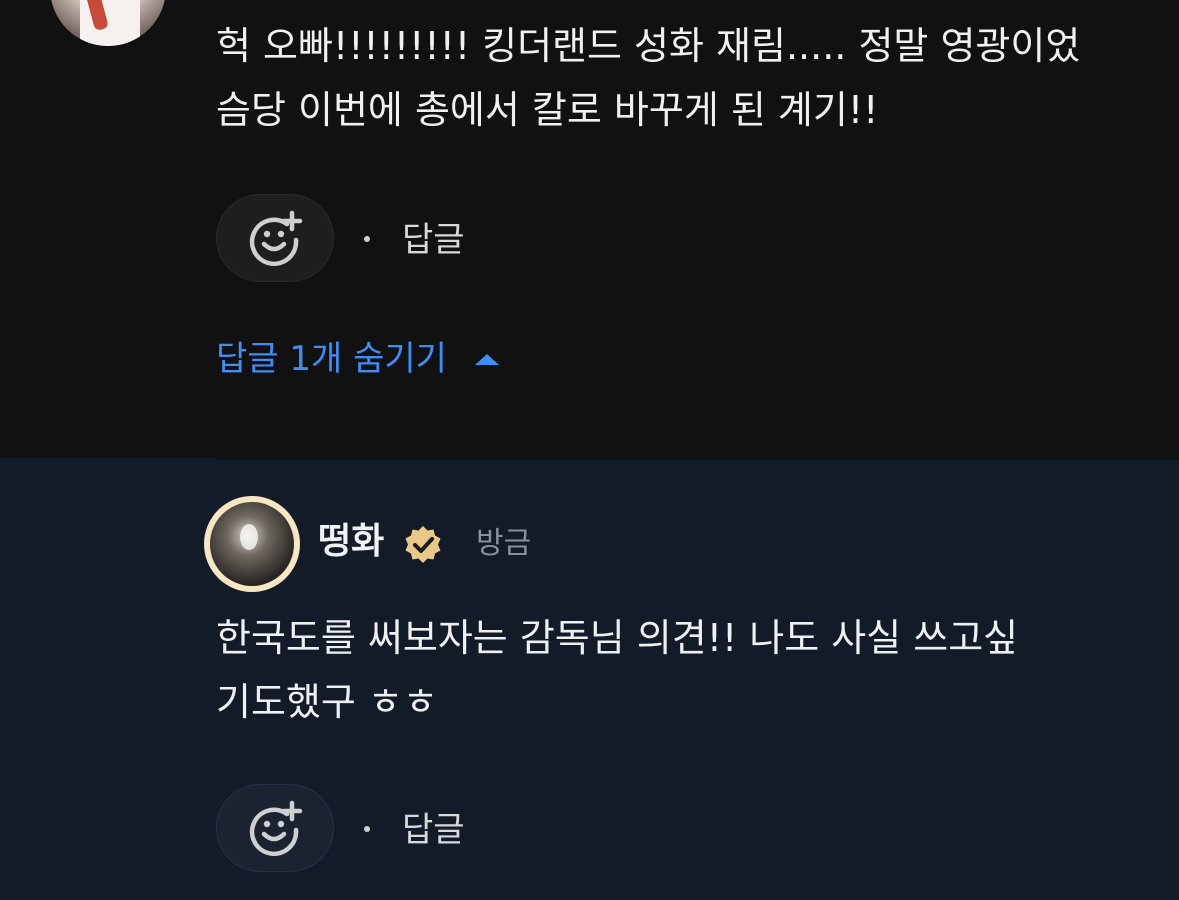  Describe the element at coordinates (486, 359) in the screenshot. I see `caret-up-icon` at that location.